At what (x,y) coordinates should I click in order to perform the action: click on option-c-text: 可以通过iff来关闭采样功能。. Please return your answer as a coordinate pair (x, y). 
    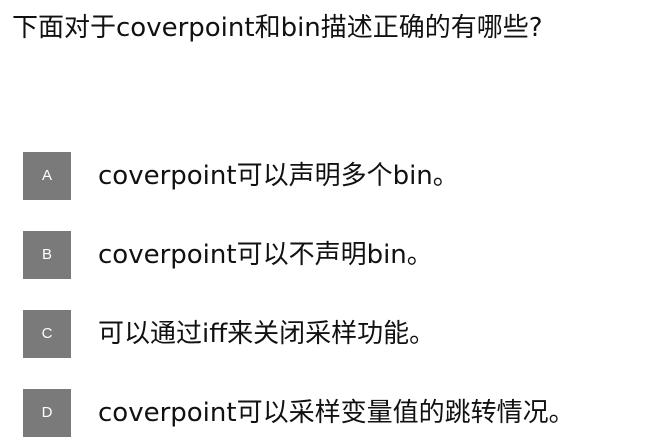
    Looking at the image, I should click on (267, 334).